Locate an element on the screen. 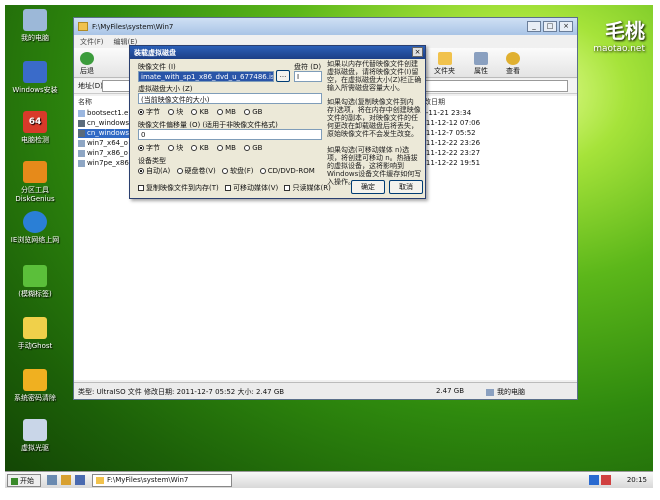 This screenshot has height=500, width=660. properties-button: 属性 is located at coordinates (481, 64).